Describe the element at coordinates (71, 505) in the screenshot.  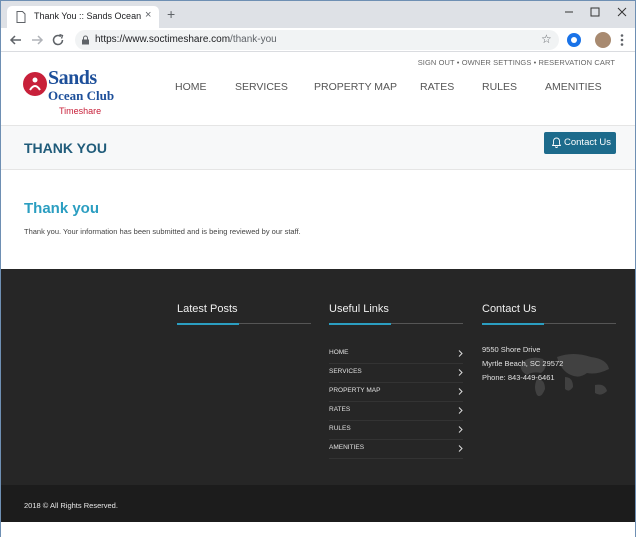
I see `copyright-text: 2018 © All Rights Reserved.` at that location.